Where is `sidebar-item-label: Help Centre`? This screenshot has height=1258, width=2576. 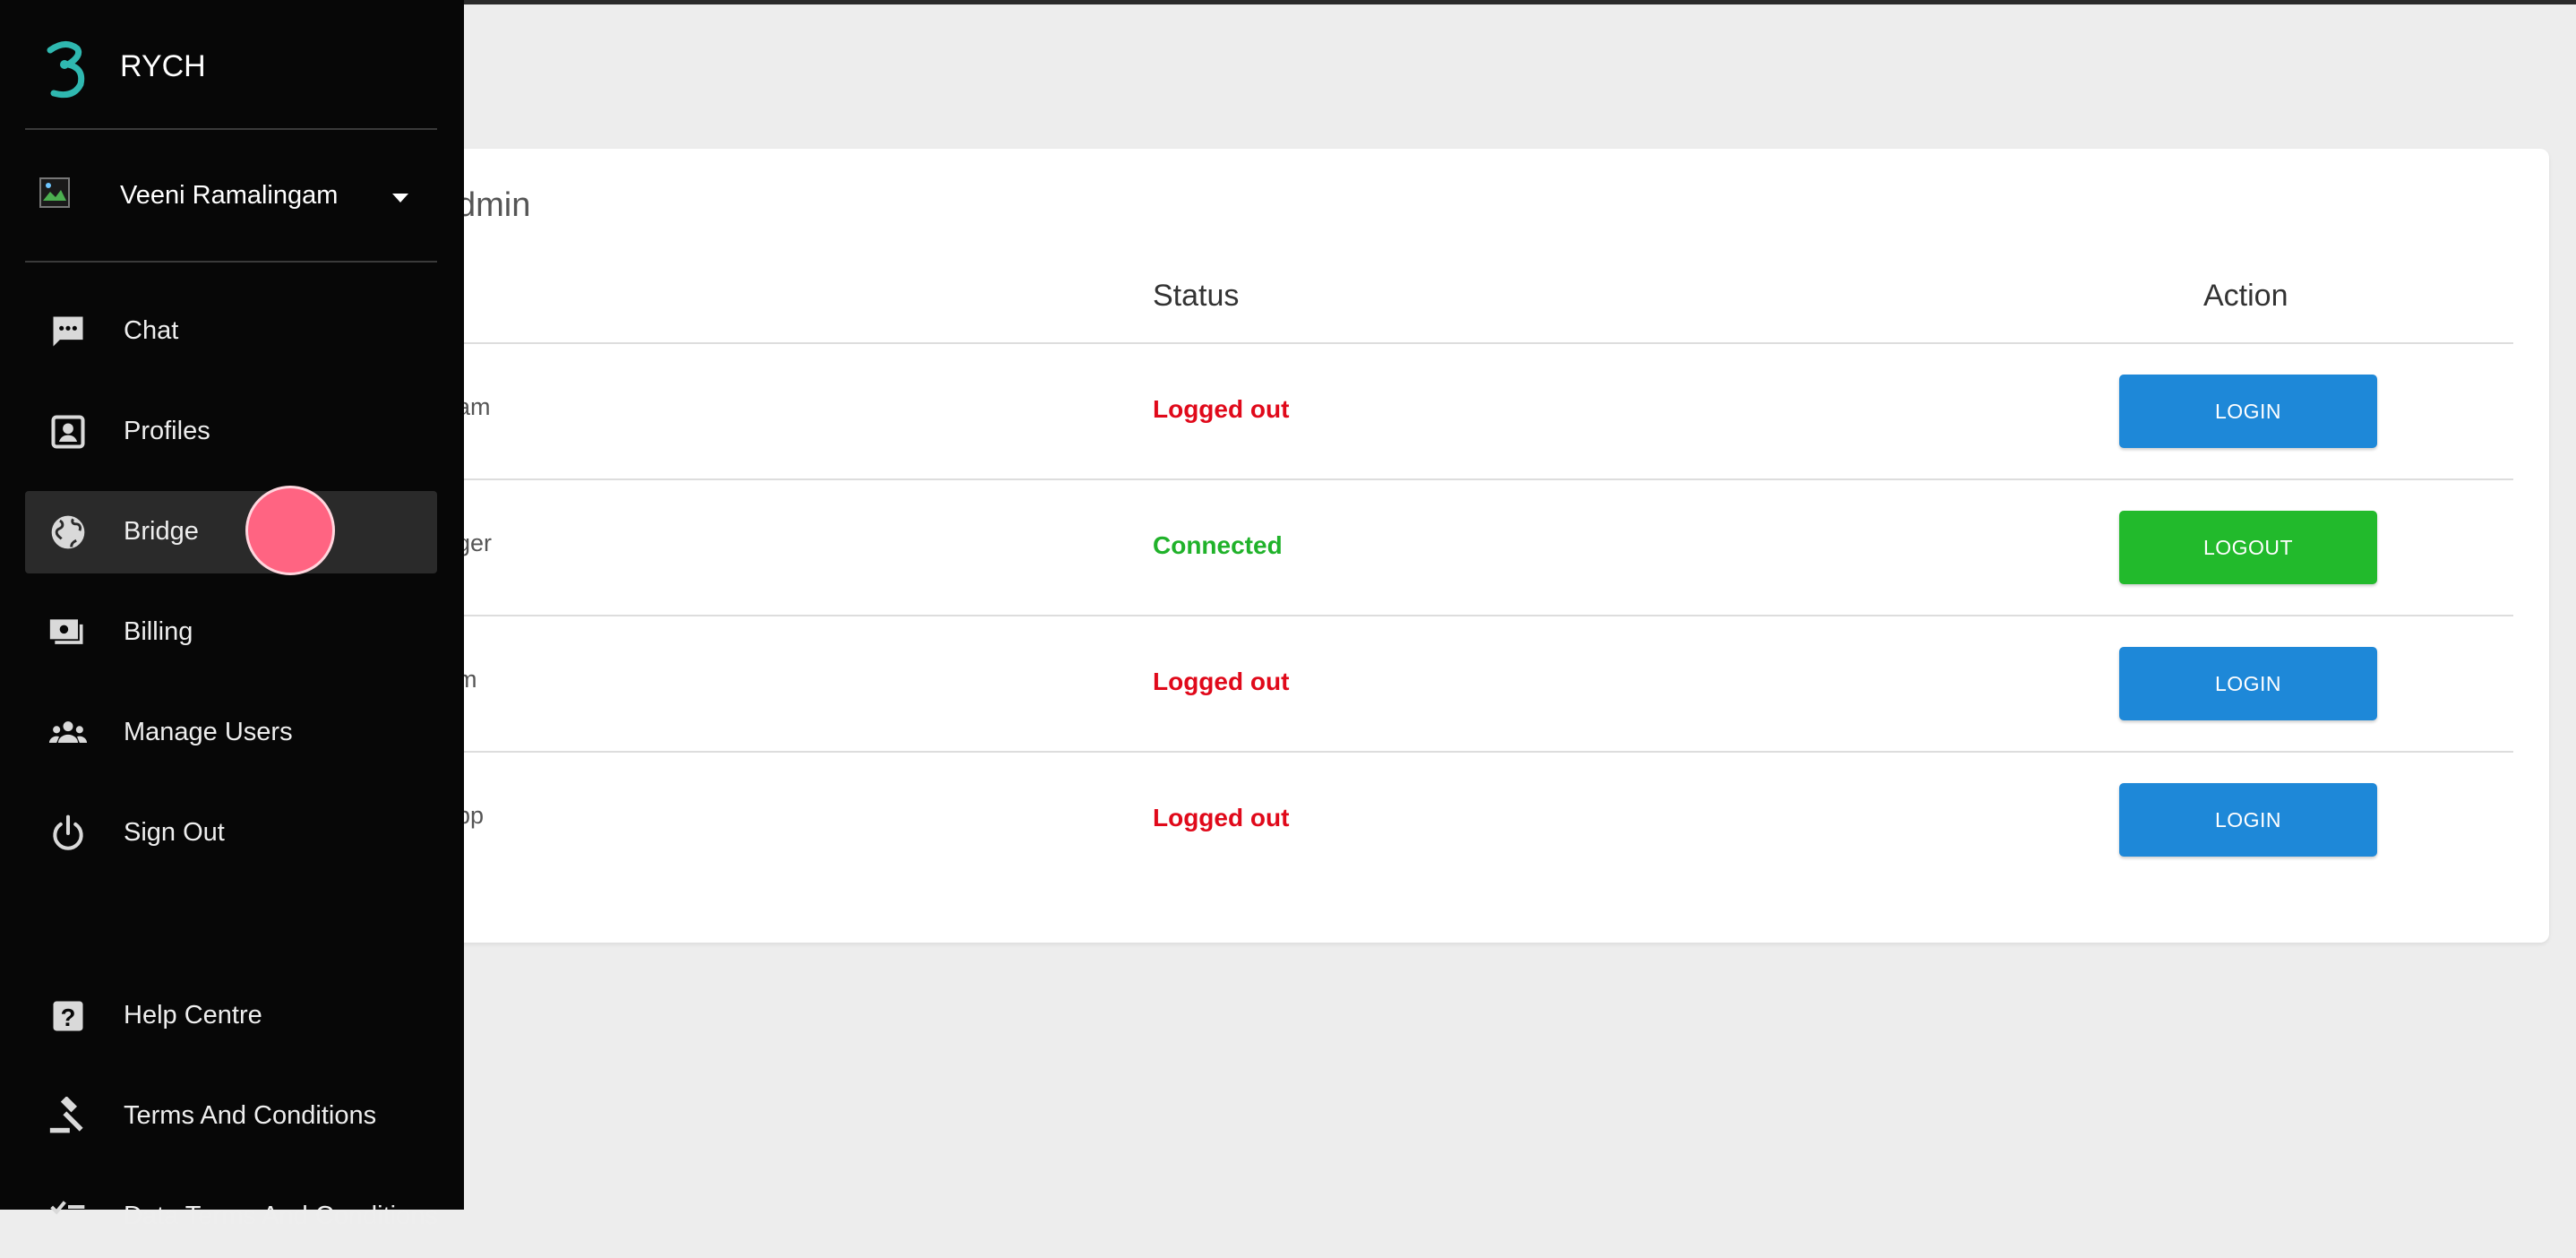 sidebar-item-label: Help Centre is located at coordinates (193, 1015).